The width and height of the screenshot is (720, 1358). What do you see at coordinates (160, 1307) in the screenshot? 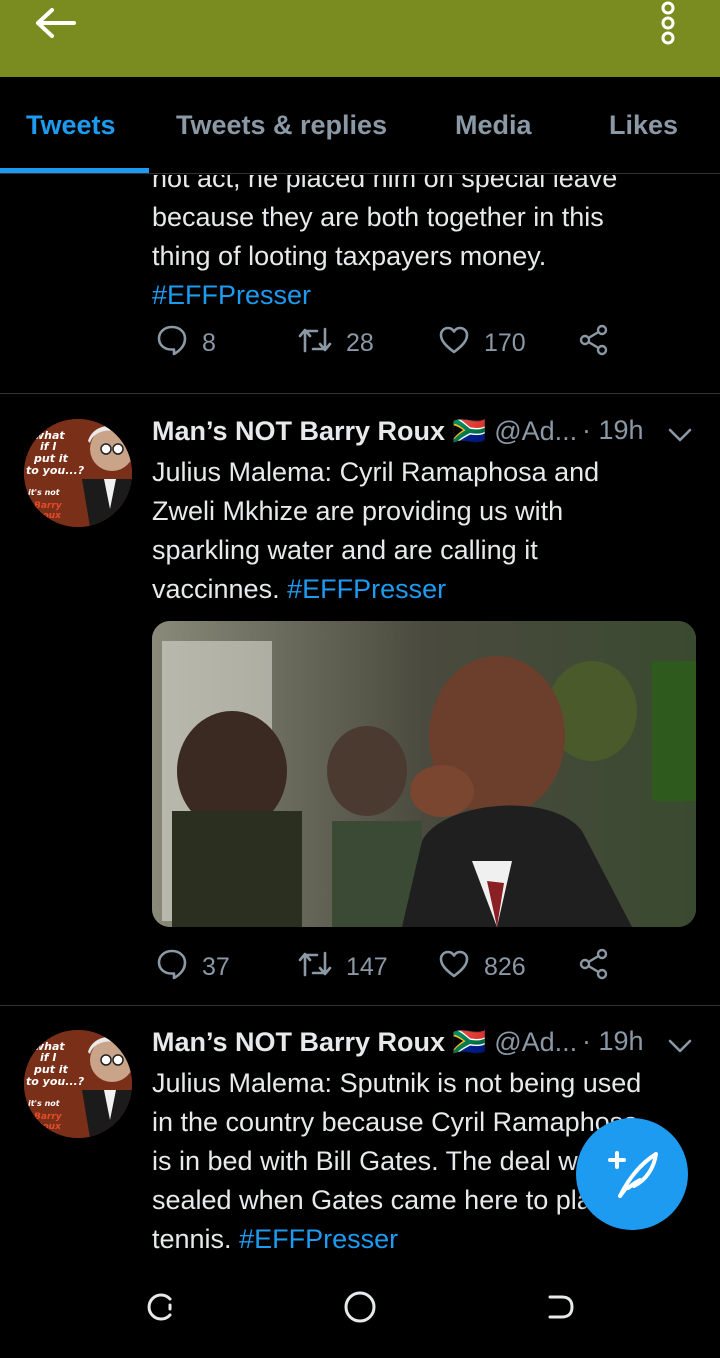
I see `recent-apps-icon` at bounding box center [160, 1307].